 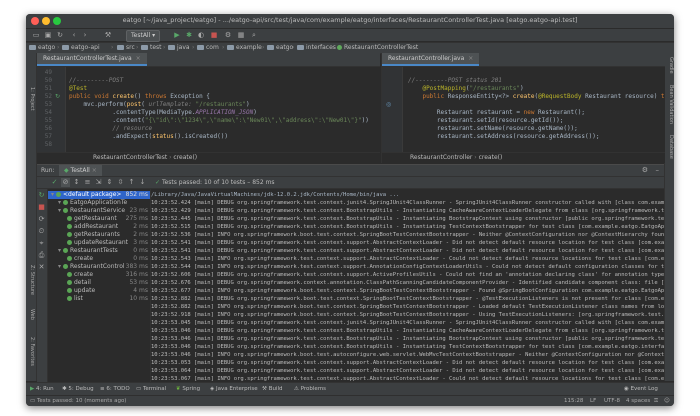 What do you see at coordinates (99, 259) in the screenshot?
I see `tree-row: create 0 ms` at bounding box center [99, 259].